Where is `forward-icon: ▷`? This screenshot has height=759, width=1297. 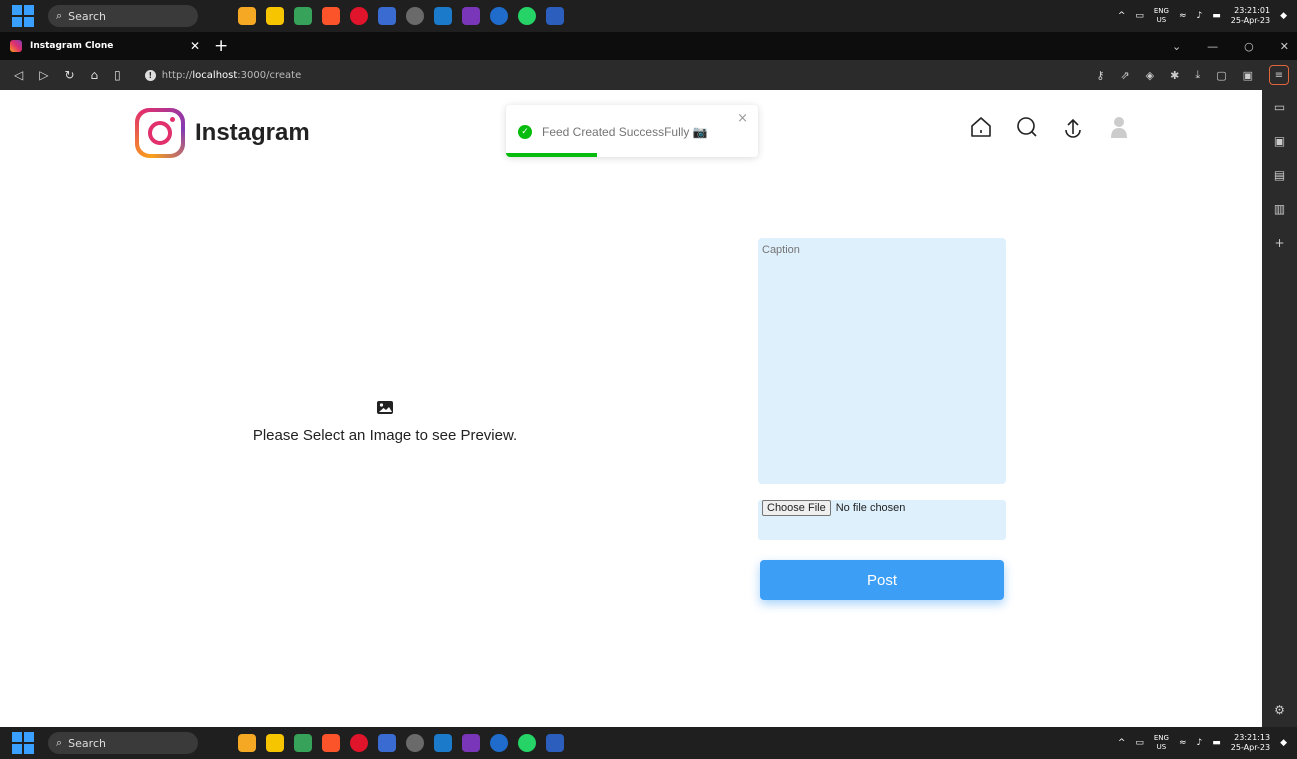
forward-icon: ▷ is located at coordinates (43, 75).